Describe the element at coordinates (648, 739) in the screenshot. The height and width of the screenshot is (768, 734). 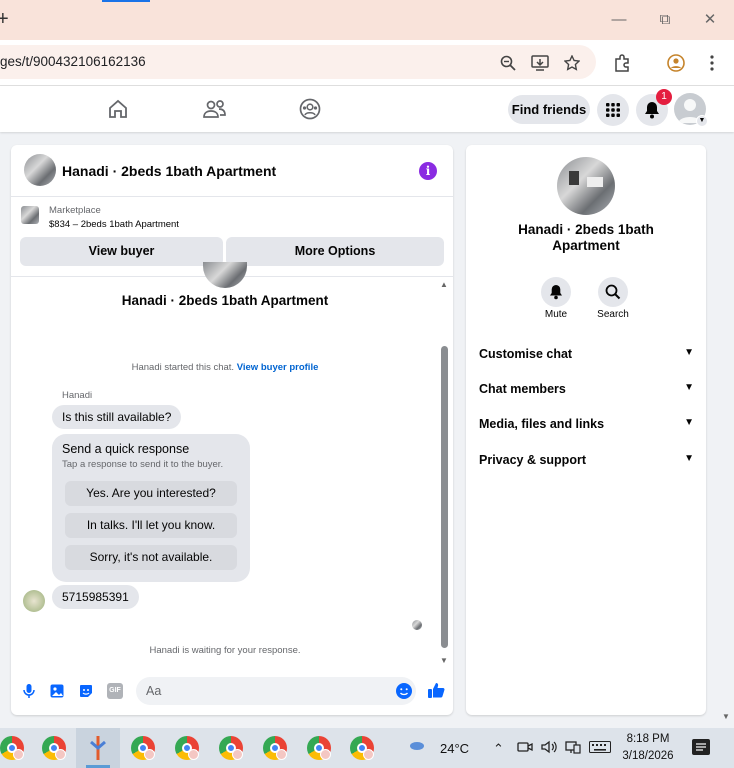
I see `clock-time: 8:18 PM` at that location.